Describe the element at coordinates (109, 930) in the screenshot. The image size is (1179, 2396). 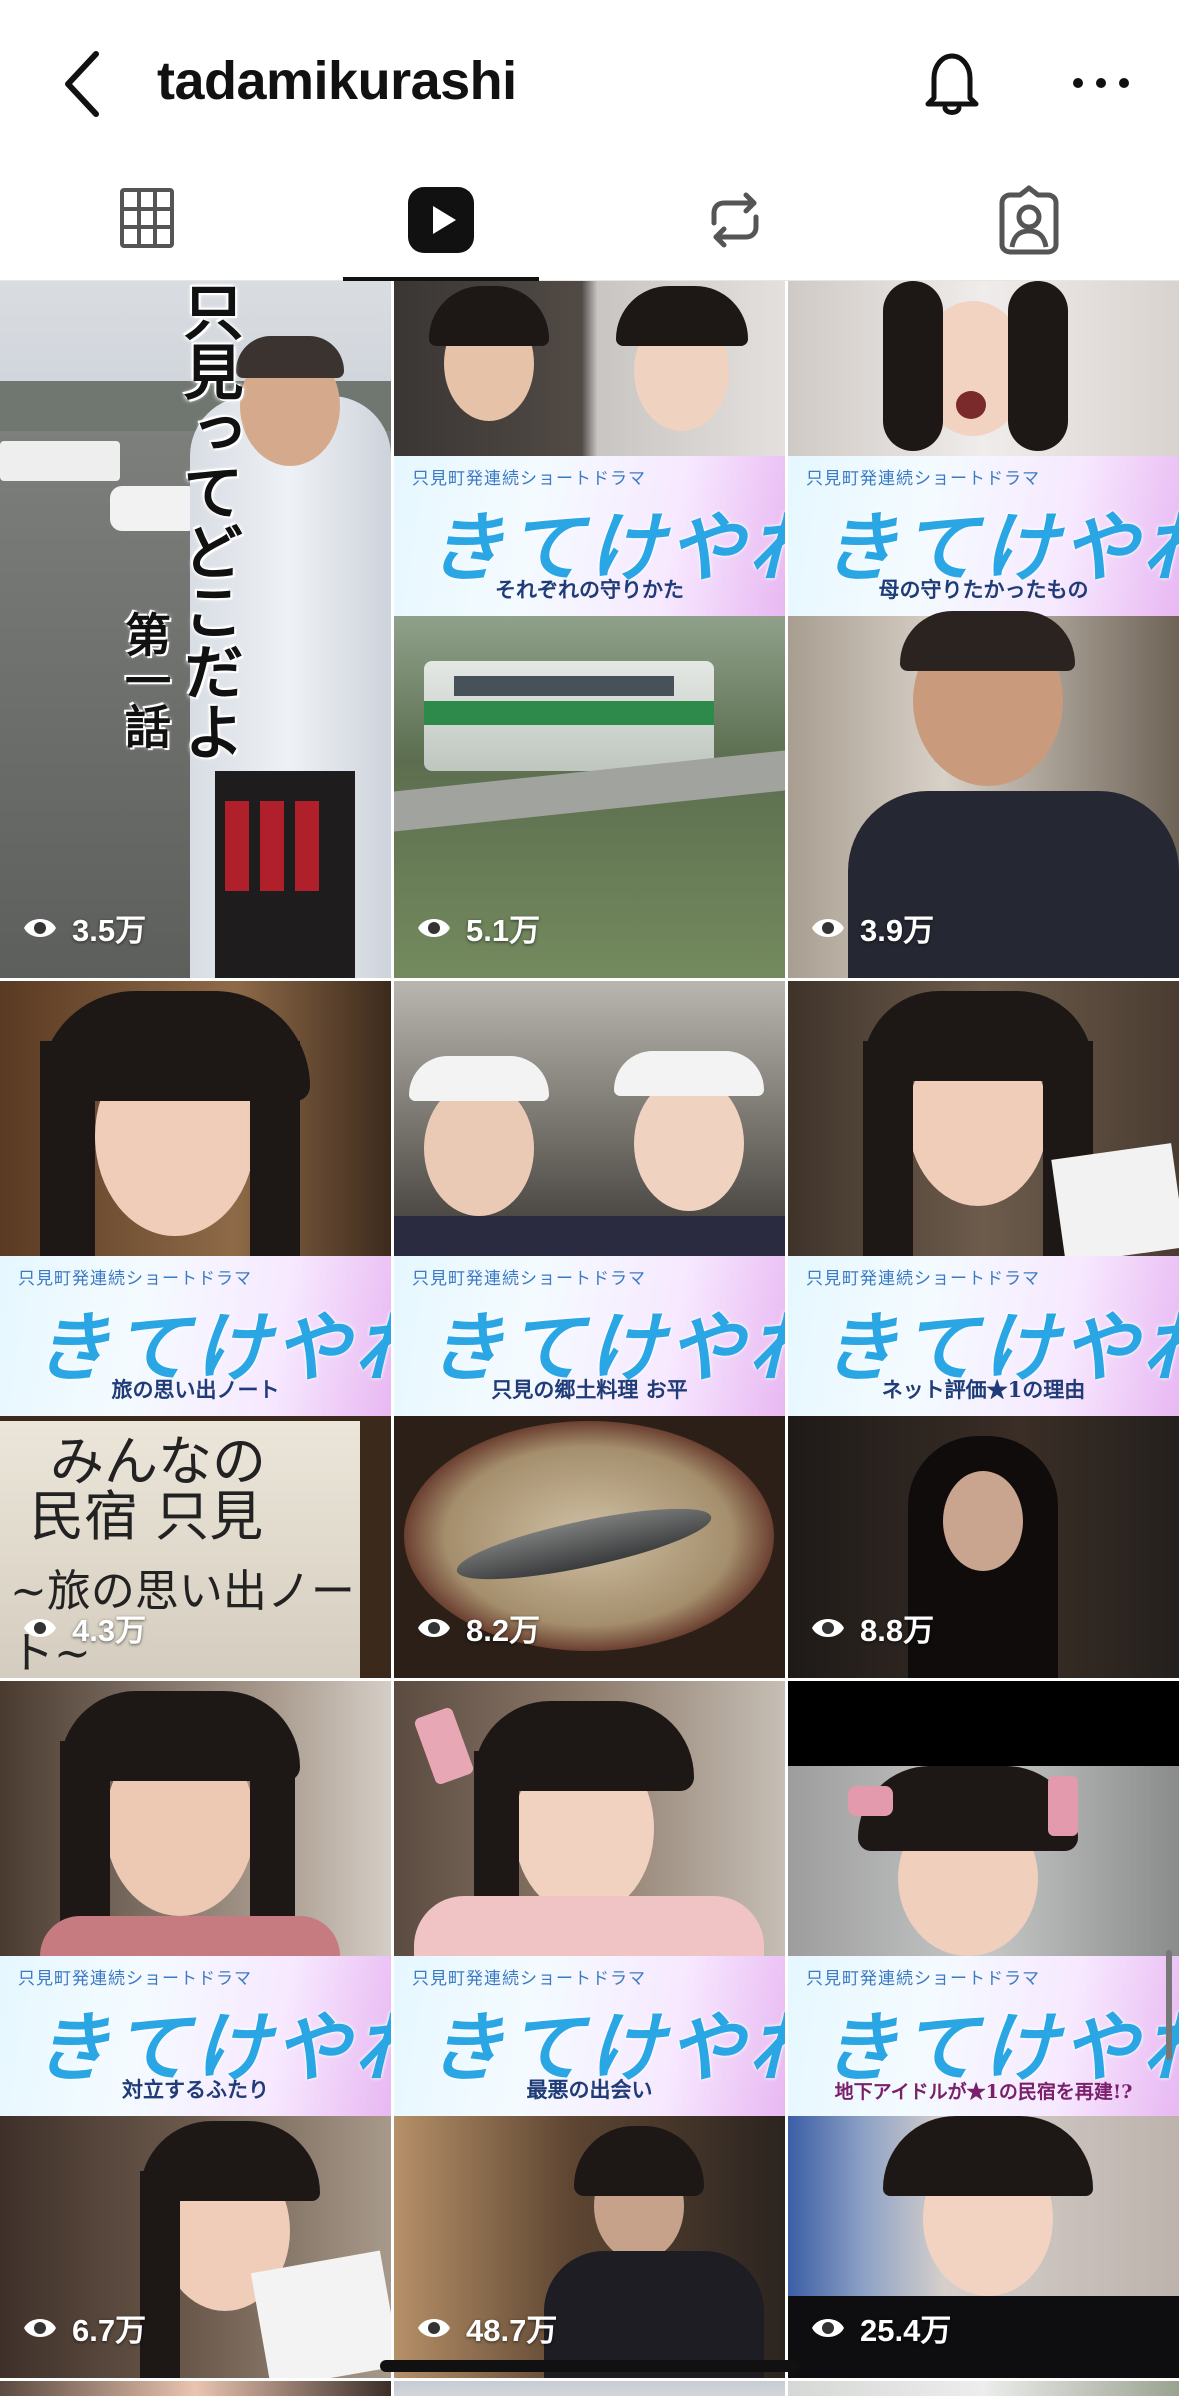
I see `view-count-value: 3.5万` at that location.